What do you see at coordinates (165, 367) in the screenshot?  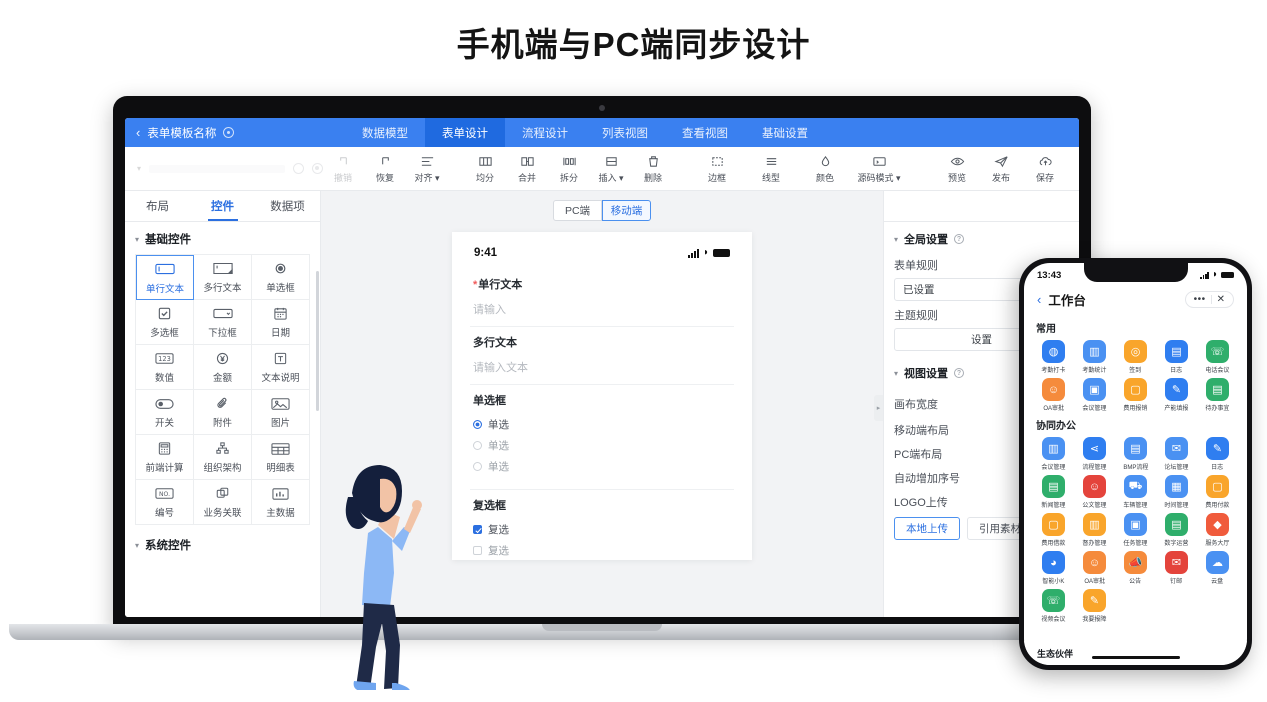 I see `widget-number: 123 数值` at bounding box center [165, 367].